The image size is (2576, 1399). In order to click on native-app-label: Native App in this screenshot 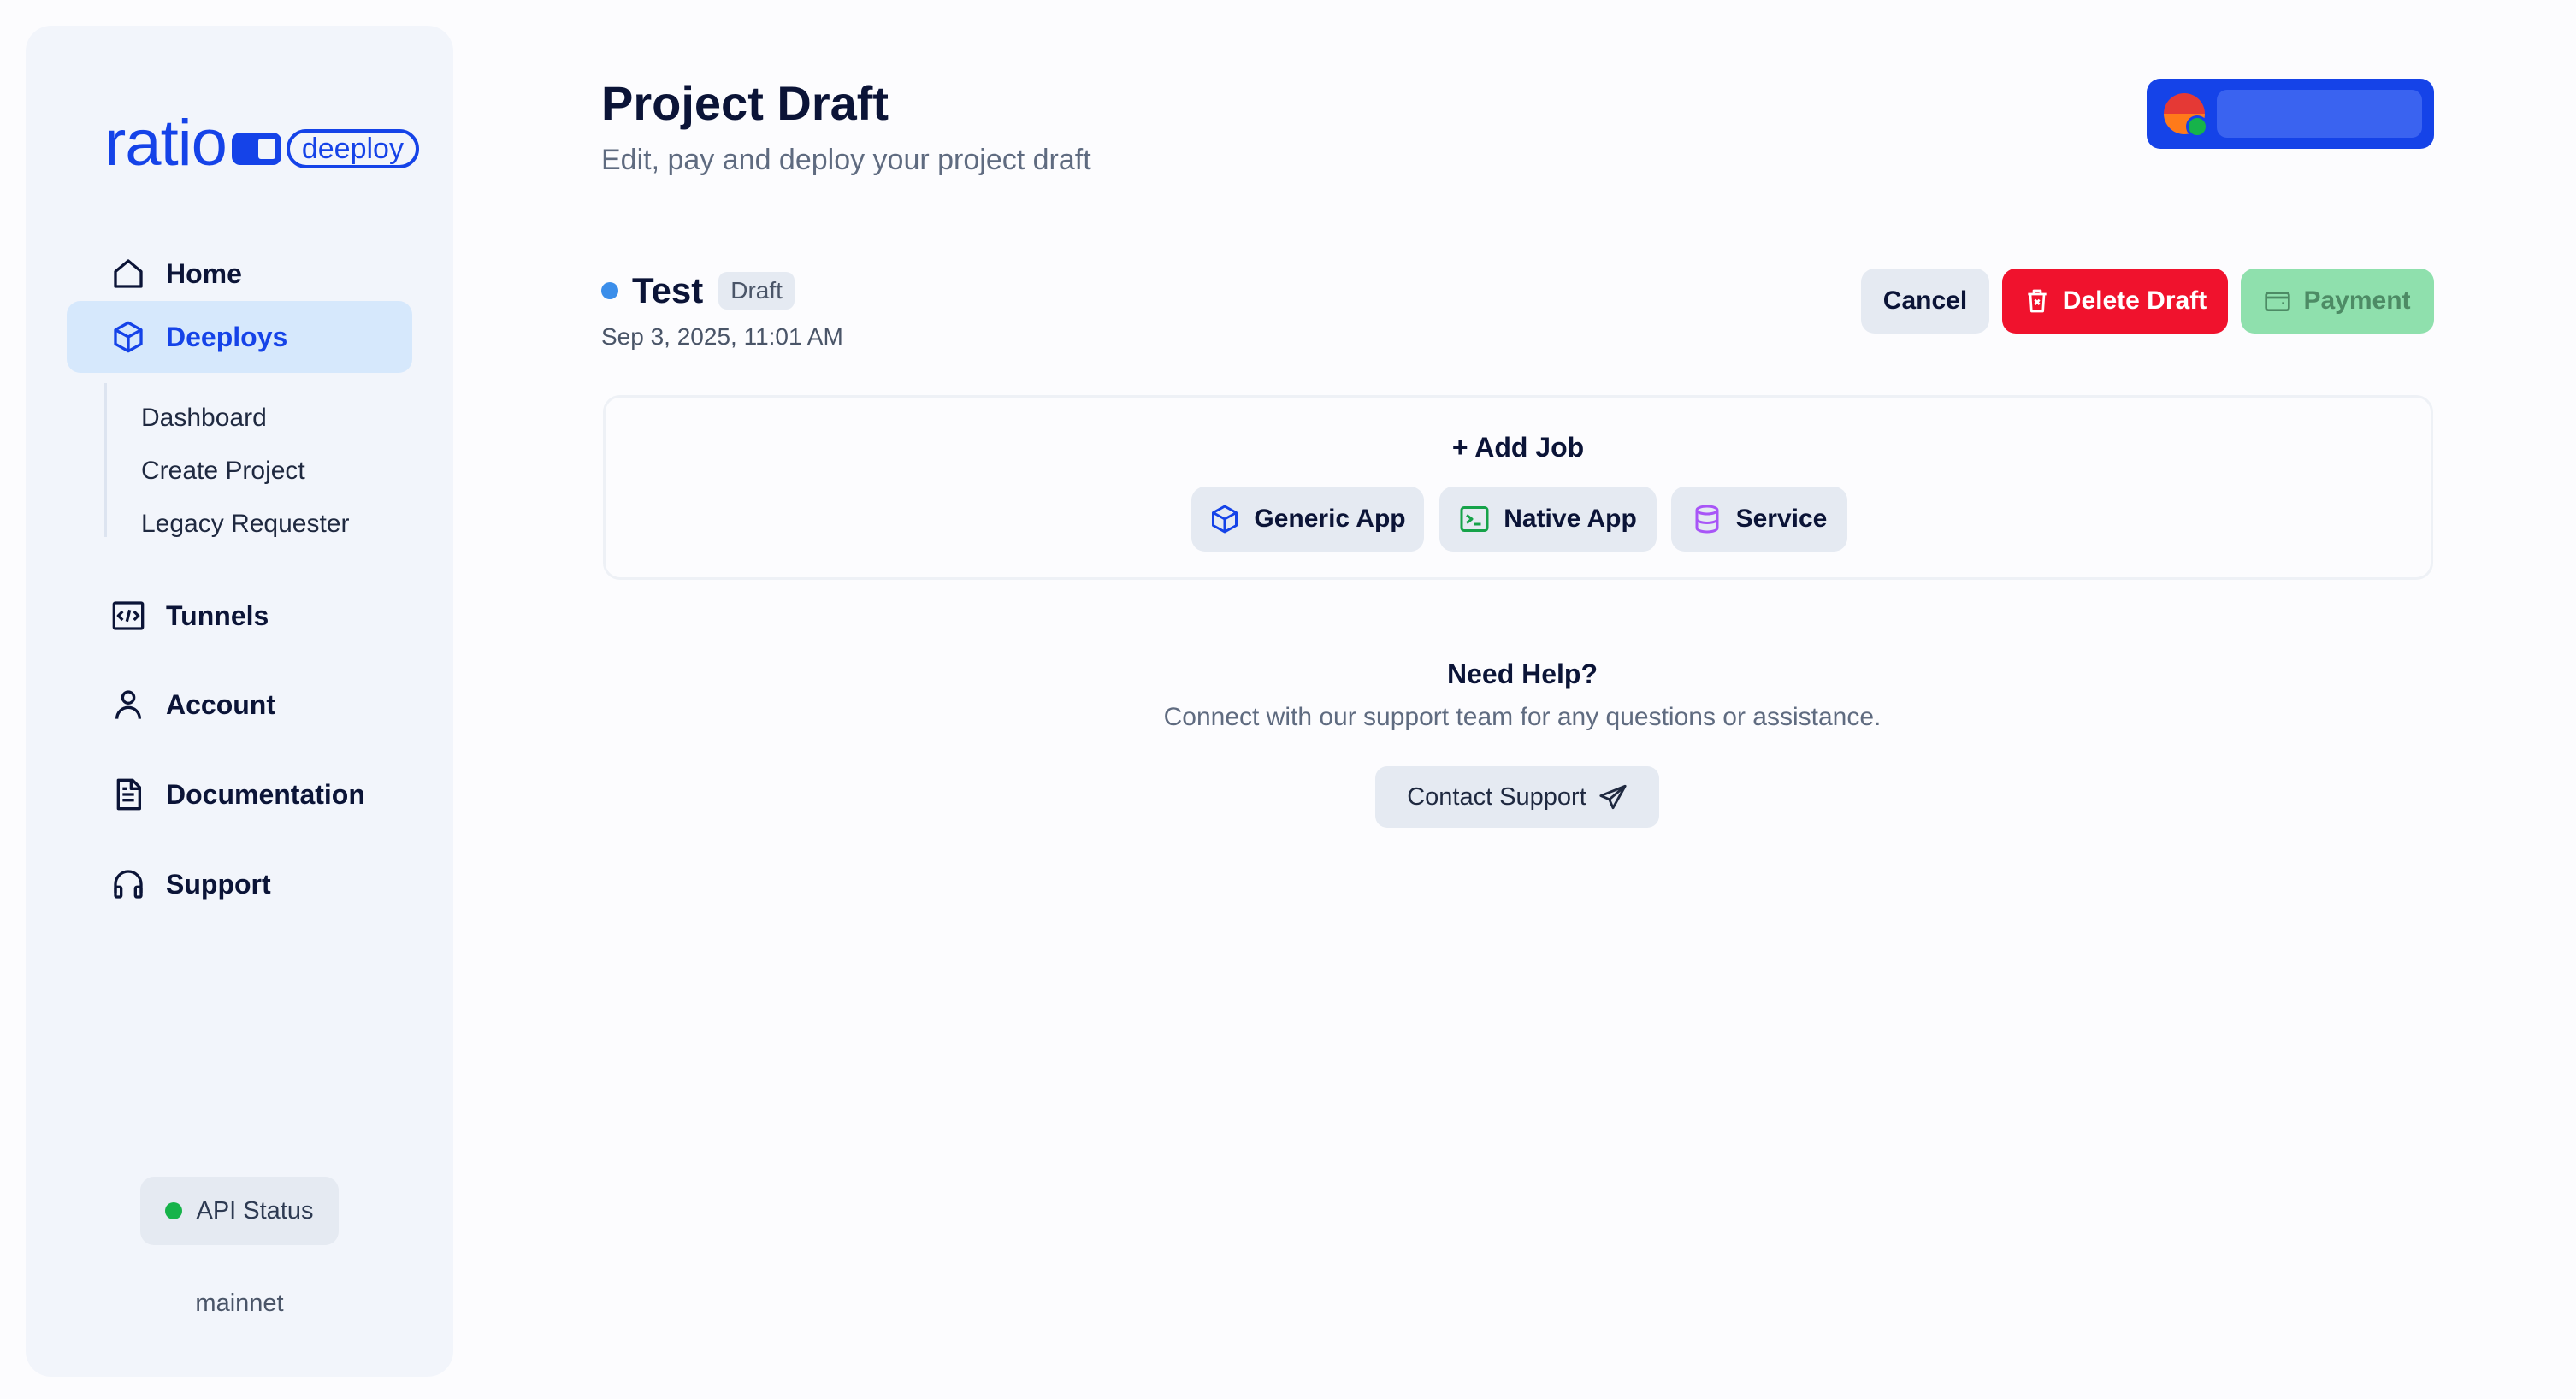, I will do `click(1570, 519)`.